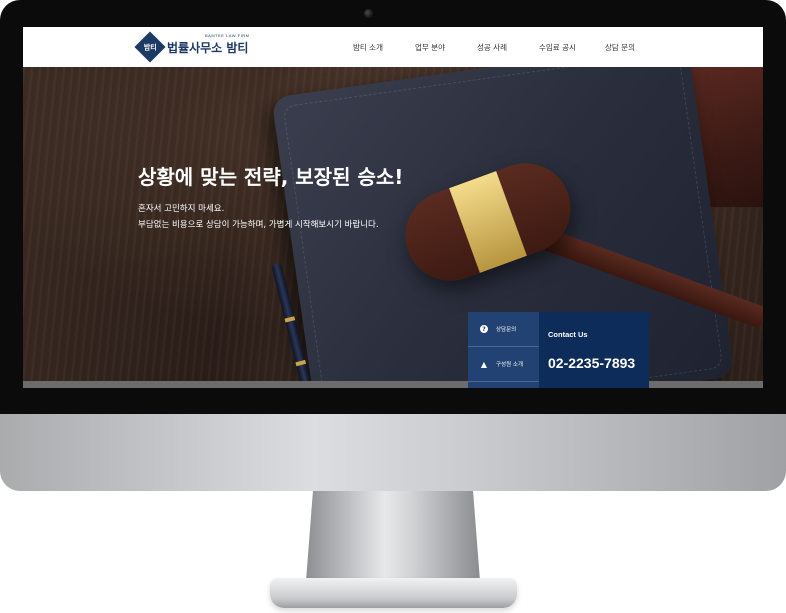 This screenshot has height=613, width=786. I want to click on hero-bottom-strip, so click(393, 384).